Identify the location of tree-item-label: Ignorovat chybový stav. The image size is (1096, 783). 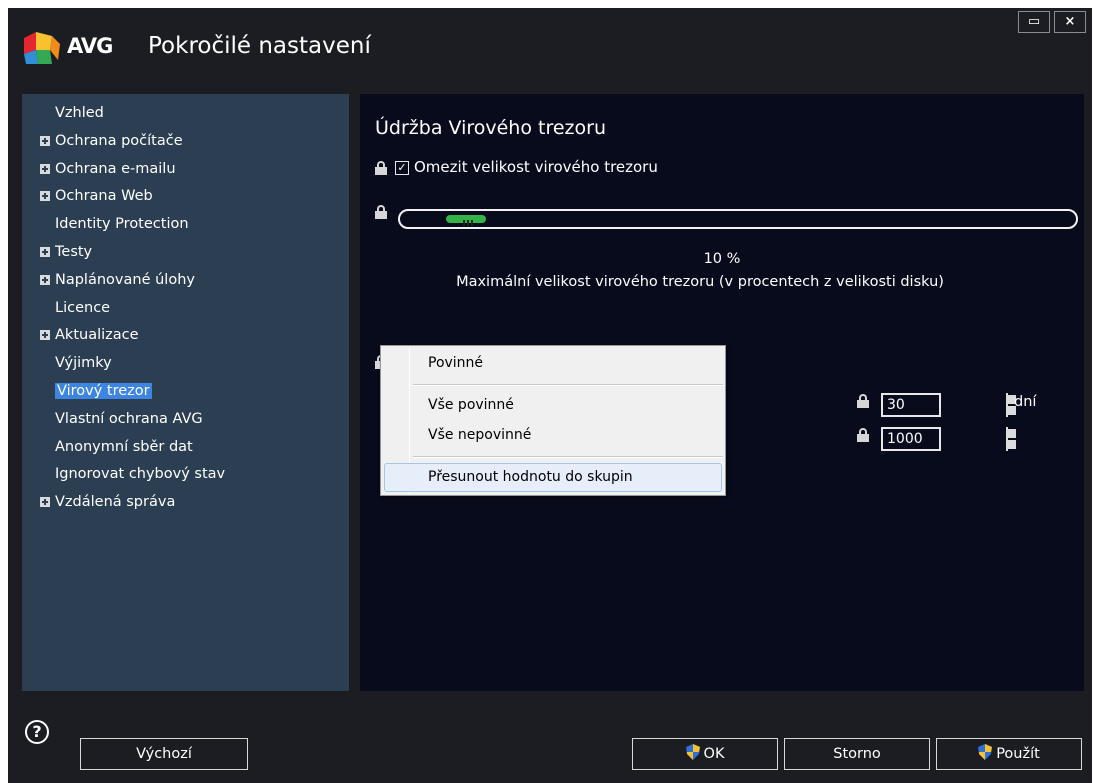
(140, 474).